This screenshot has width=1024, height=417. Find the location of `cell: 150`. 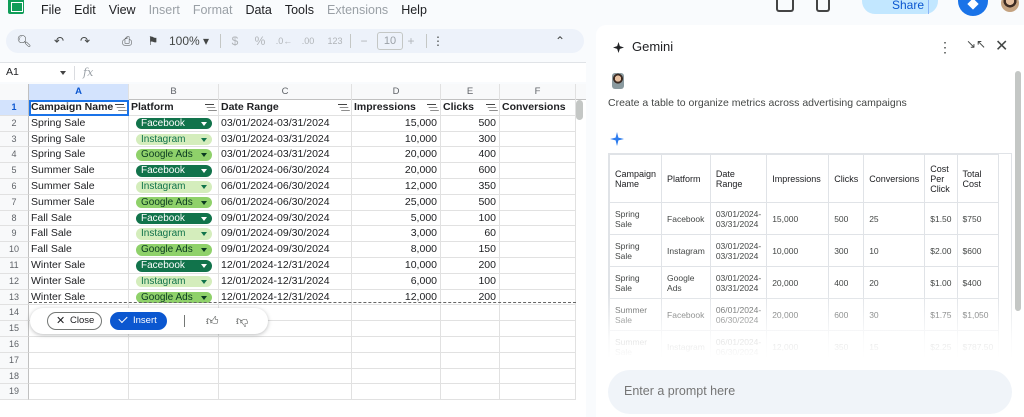

cell: 150 is located at coordinates (470, 250).